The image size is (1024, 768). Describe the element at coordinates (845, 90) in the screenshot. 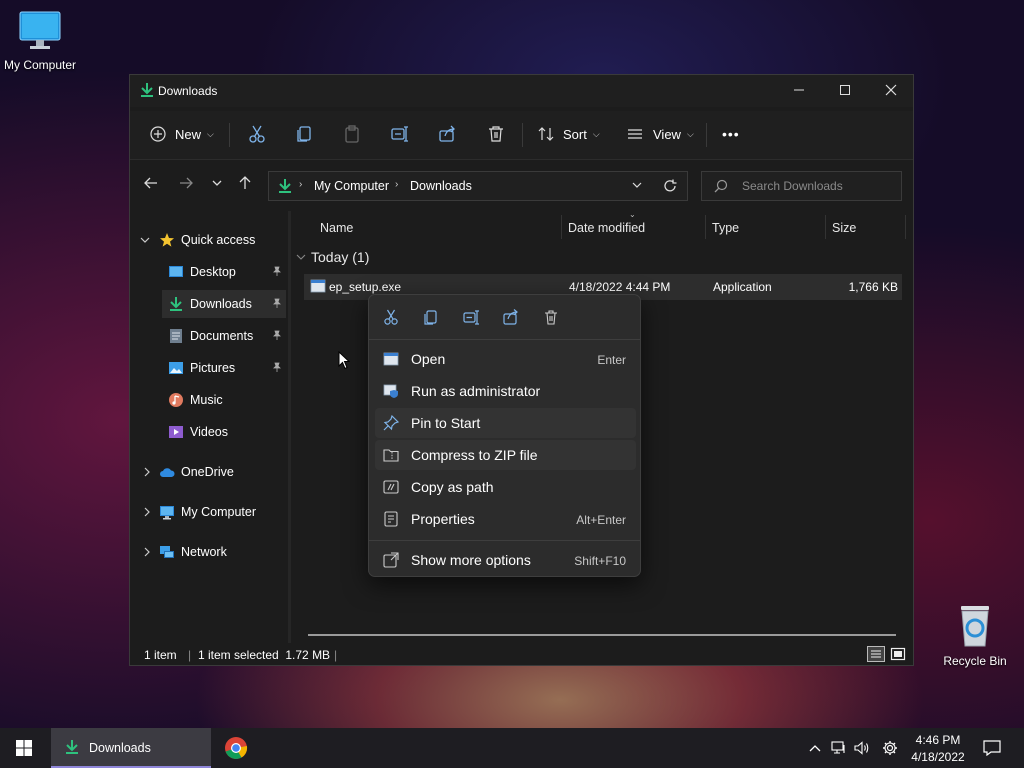

I see `maximize-button` at that location.